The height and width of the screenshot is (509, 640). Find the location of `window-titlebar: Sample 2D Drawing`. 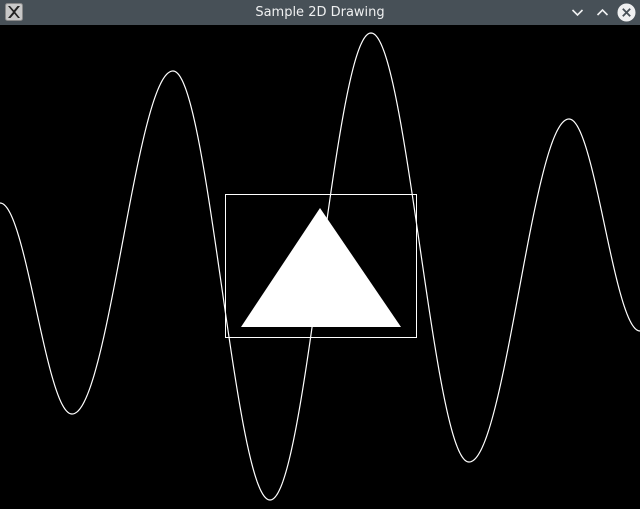

window-titlebar: Sample 2D Drawing is located at coordinates (320, 12).